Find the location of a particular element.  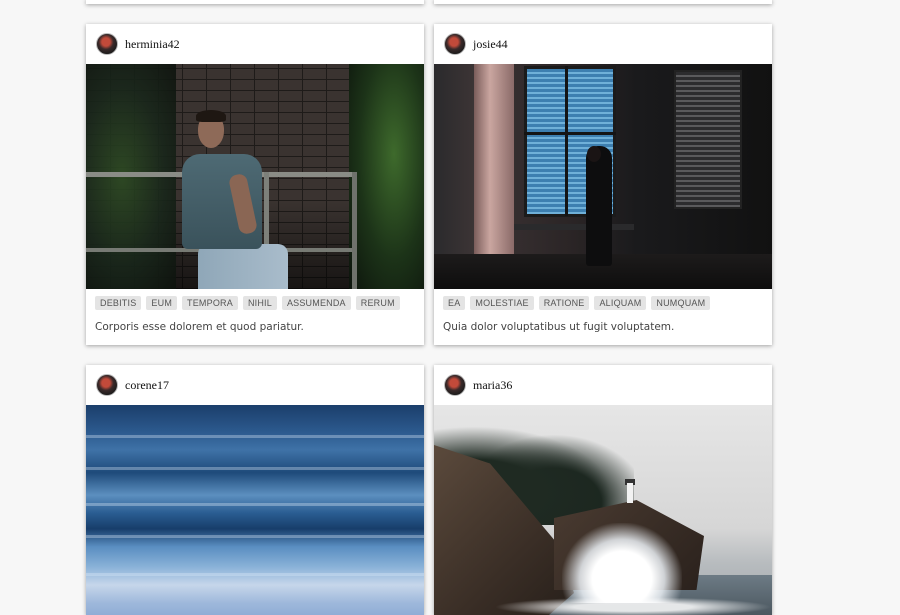

post-header: josie44 is located at coordinates (603, 44).